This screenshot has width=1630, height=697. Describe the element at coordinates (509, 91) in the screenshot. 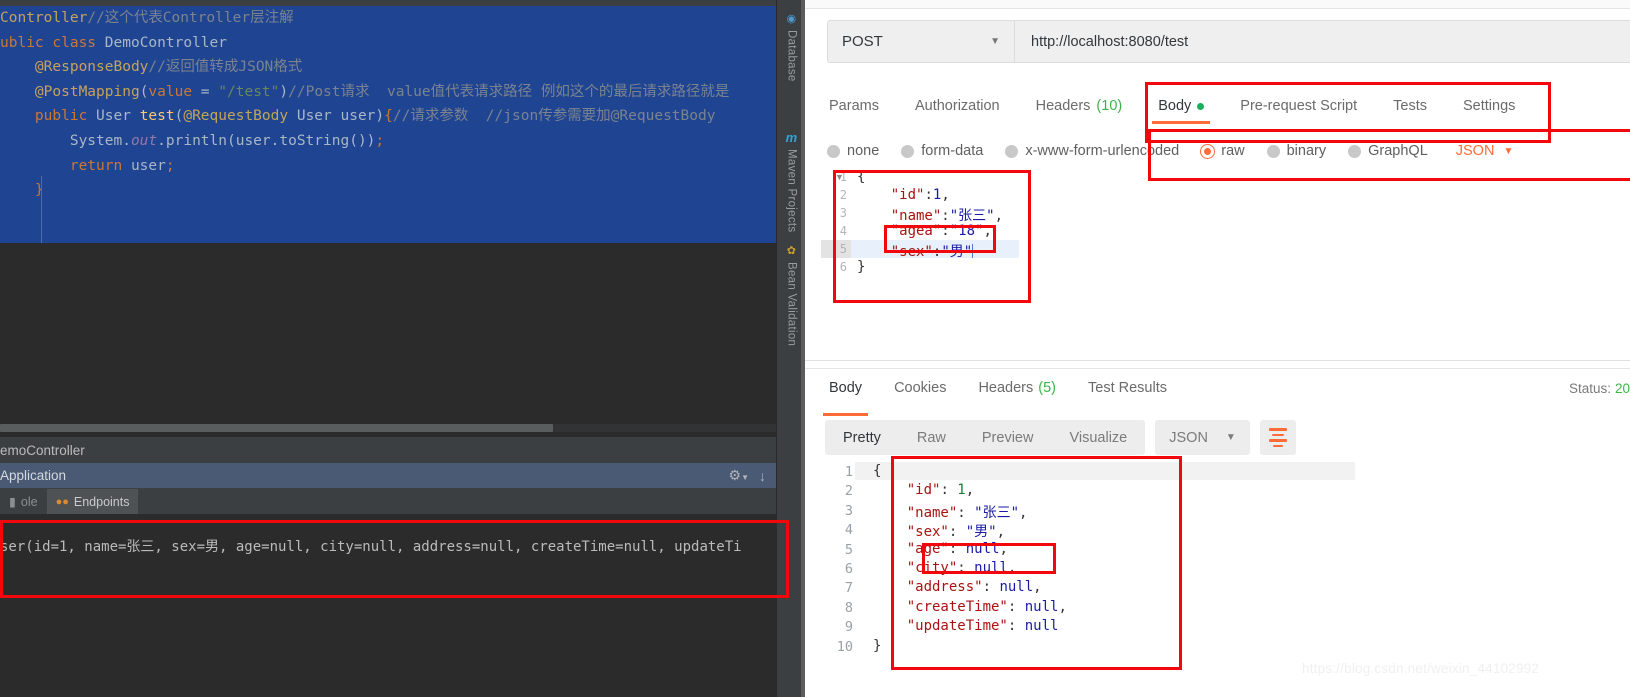

I see `code-token: //Post请求 value值代表请求路径 例如这个的最后请求路径就是` at that location.